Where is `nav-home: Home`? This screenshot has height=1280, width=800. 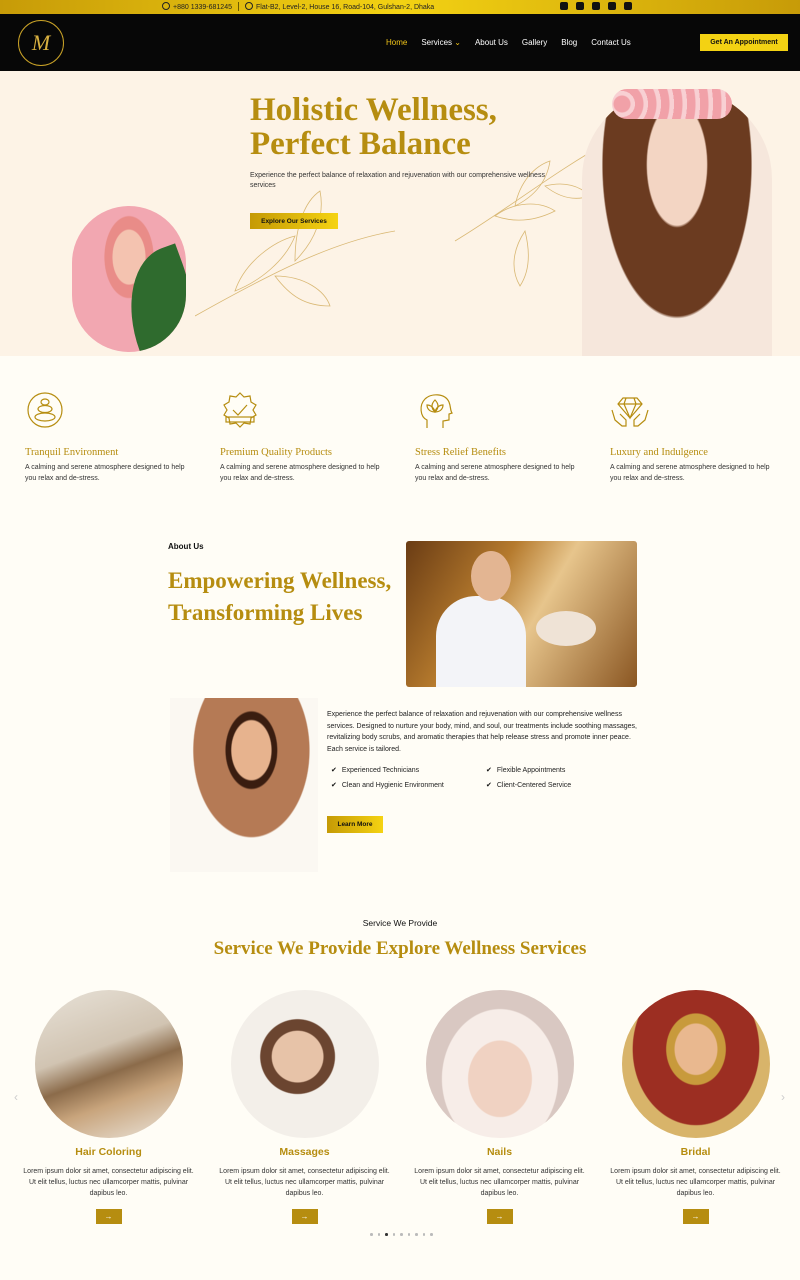 nav-home: Home is located at coordinates (396, 42).